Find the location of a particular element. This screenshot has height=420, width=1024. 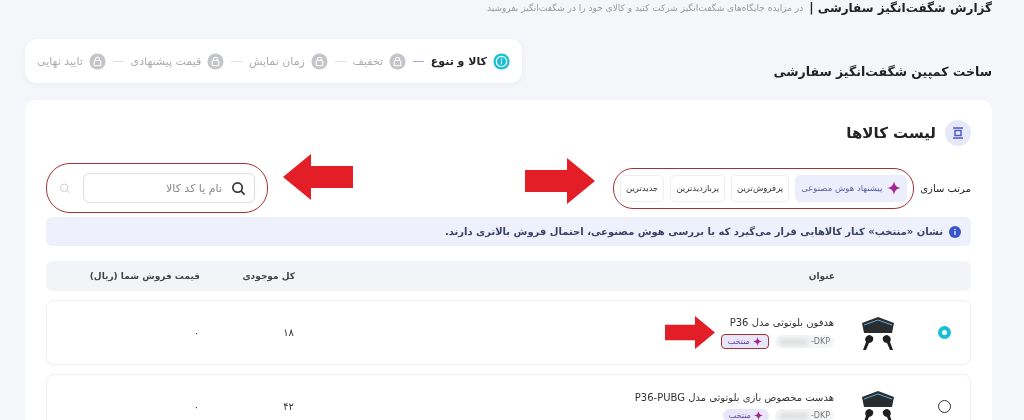

sort-label: مرتب سازی is located at coordinates (945, 188).